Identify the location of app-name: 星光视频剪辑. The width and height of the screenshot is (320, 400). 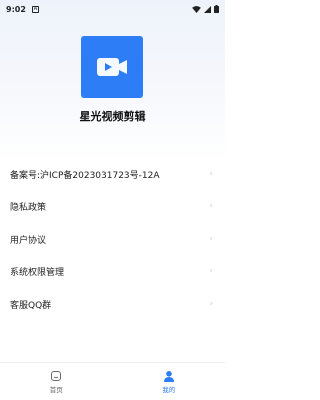
(112, 116).